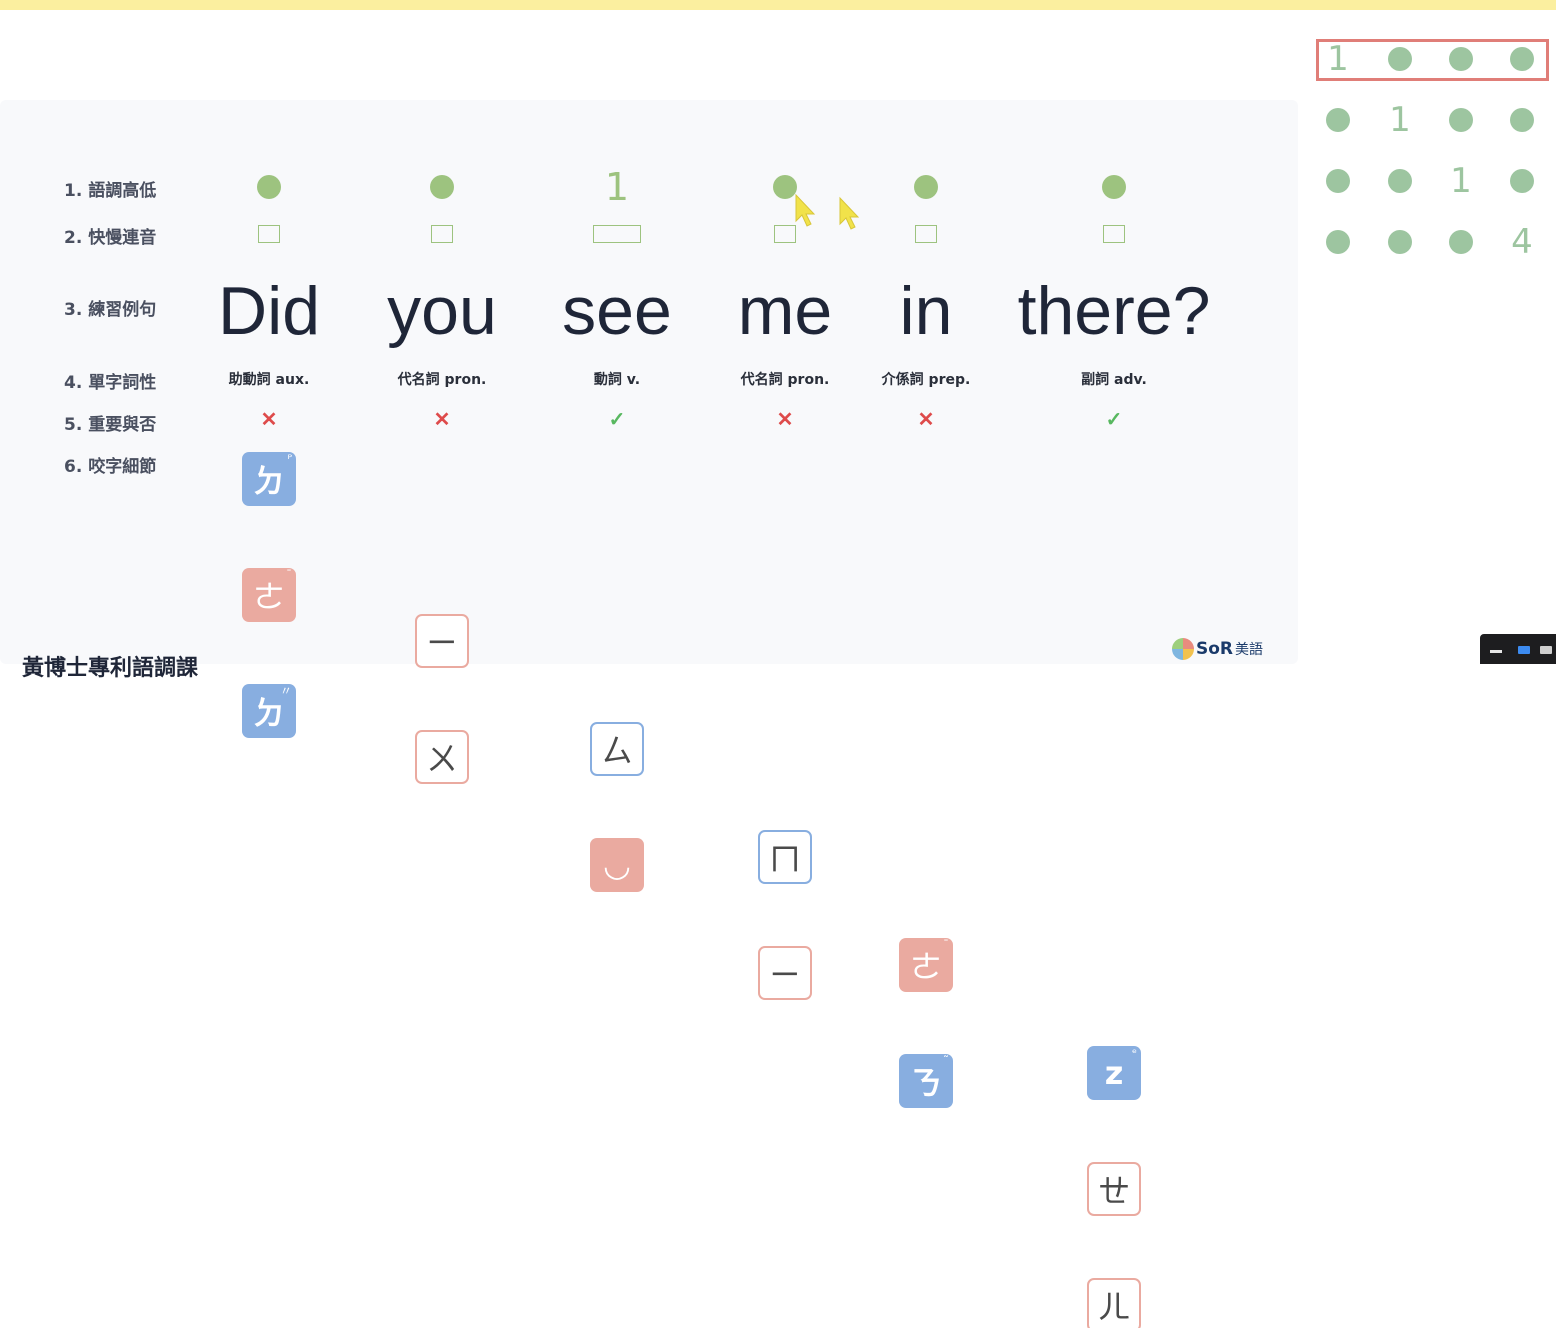 Image resolution: width=1556 pixels, height=1328 pixels. Describe the element at coordinates (1114, 311) in the screenshot. I see `practice-word: there?` at that location.